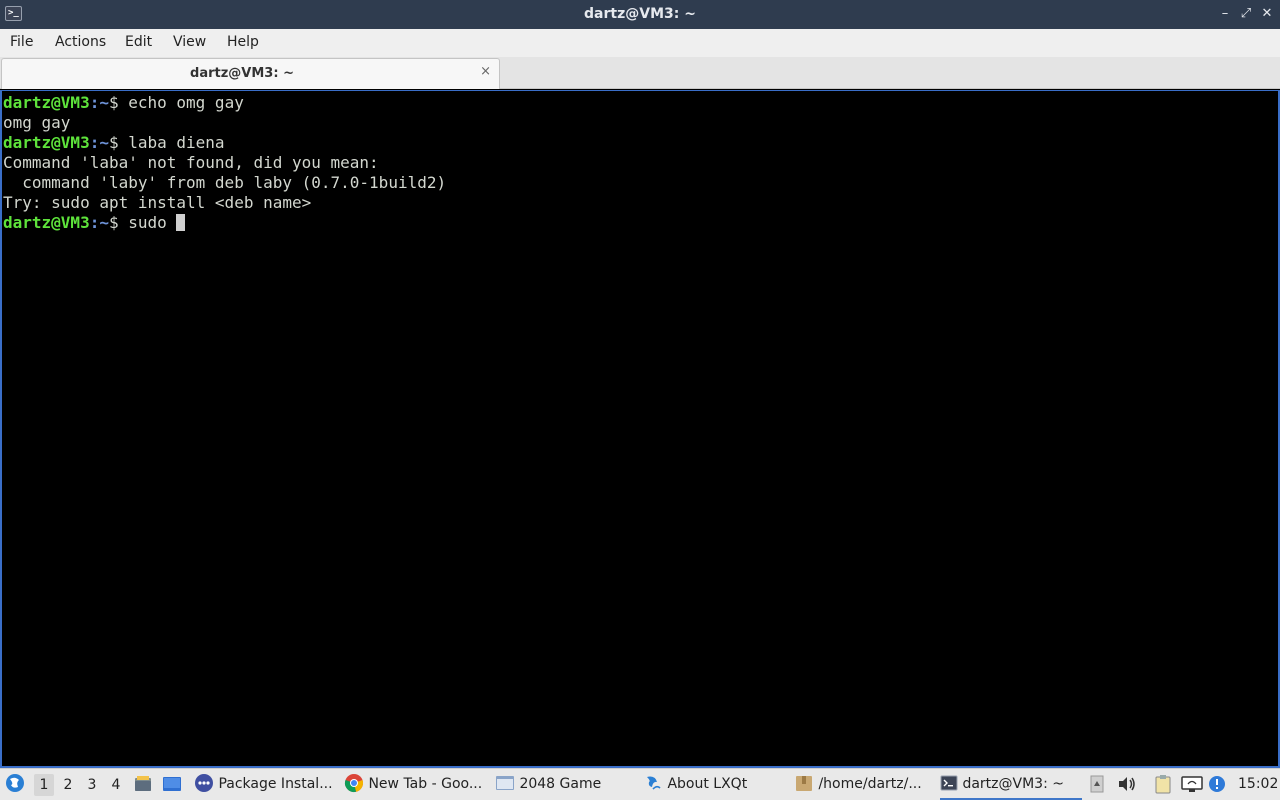  What do you see at coordinates (1267, 14) in the screenshot?
I see `close-button: ✕` at bounding box center [1267, 14].